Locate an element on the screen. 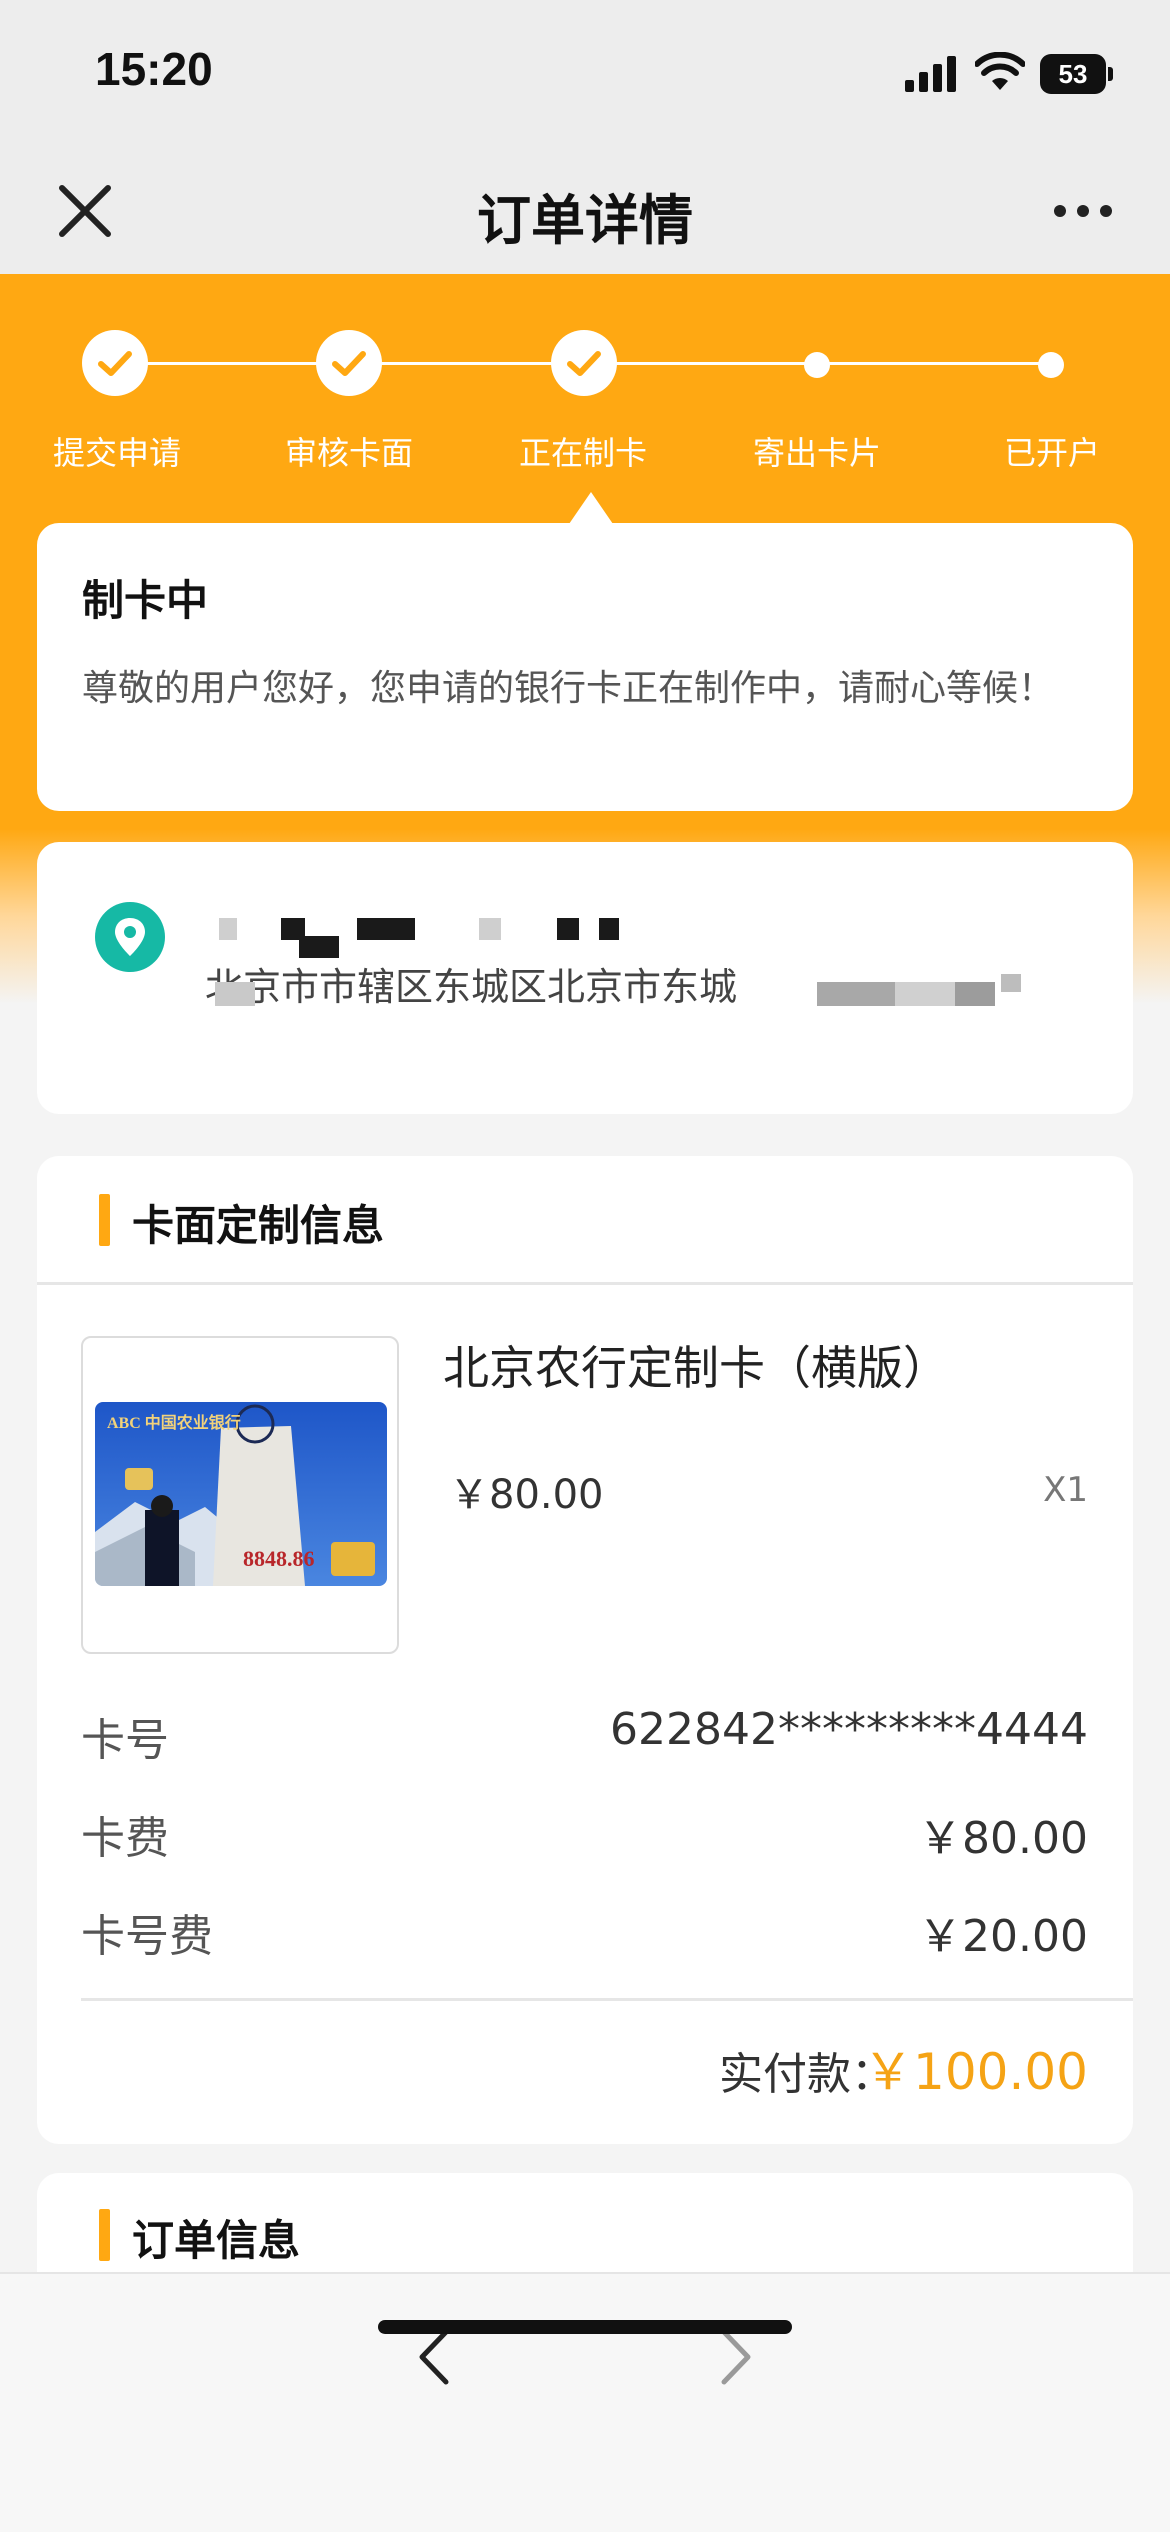 This screenshot has width=1170, height=2532. address-text: 北京市市辖区东城区北京市东城 is located at coordinates (471, 987).